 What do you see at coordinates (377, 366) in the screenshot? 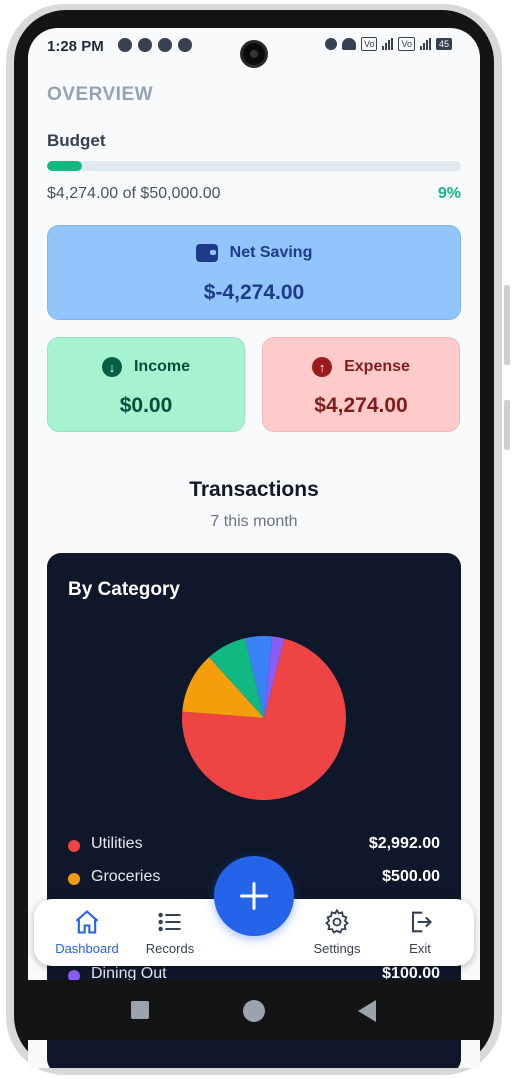
I see `expense-label: Expense` at bounding box center [377, 366].